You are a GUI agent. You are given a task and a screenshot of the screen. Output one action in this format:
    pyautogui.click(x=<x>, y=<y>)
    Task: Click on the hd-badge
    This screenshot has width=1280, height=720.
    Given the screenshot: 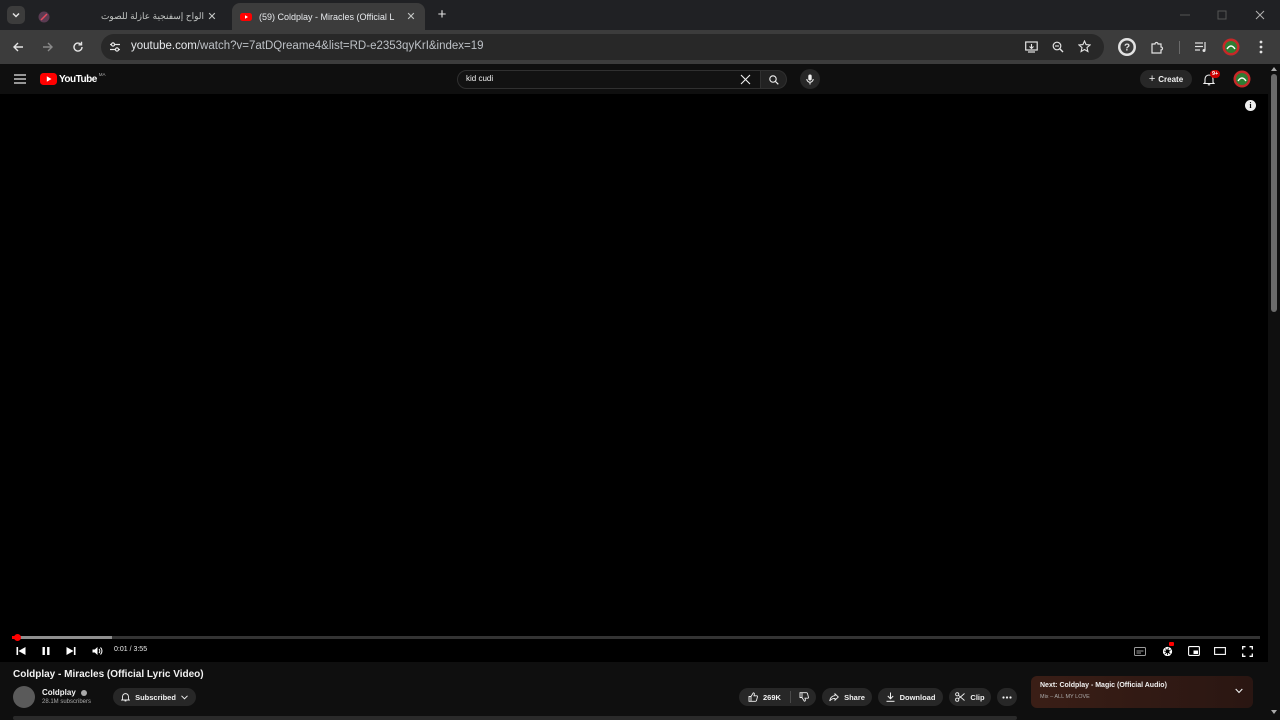 What is the action you would take?
    pyautogui.click(x=1171, y=644)
    